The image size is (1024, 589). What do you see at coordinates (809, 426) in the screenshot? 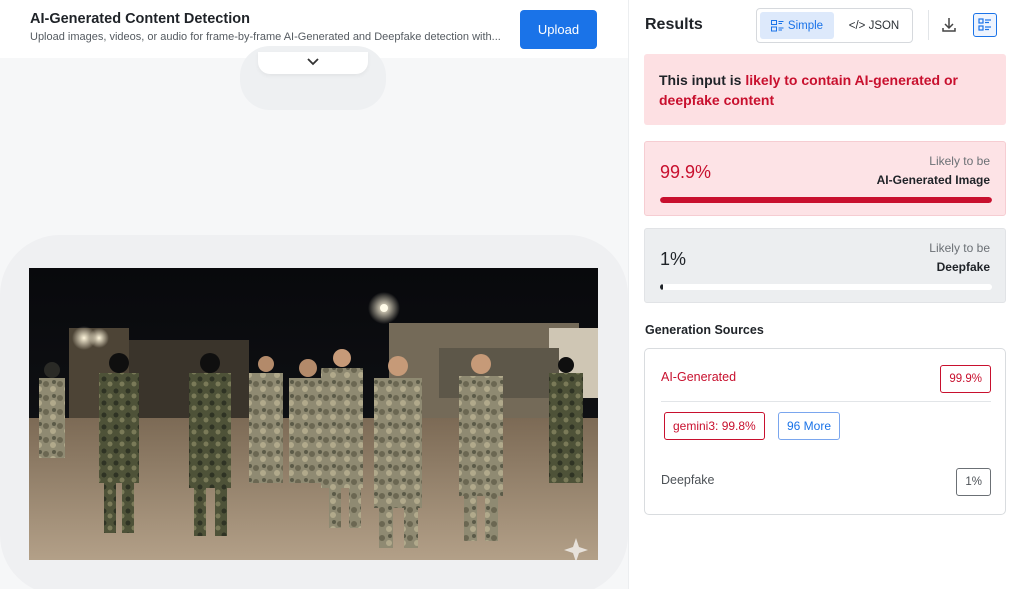
I see `more-models-chip: 96 More` at bounding box center [809, 426].